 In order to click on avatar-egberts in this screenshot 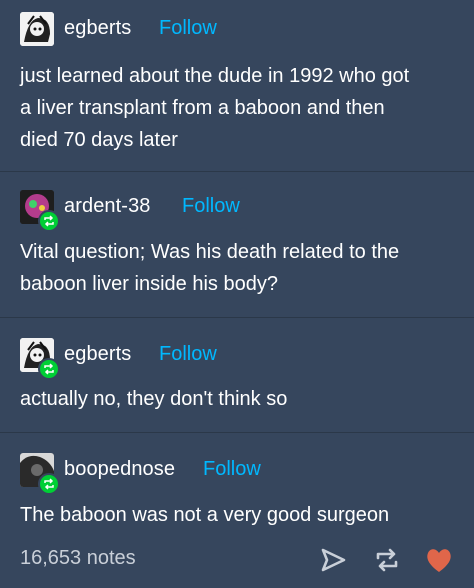, I will do `click(37, 29)`.